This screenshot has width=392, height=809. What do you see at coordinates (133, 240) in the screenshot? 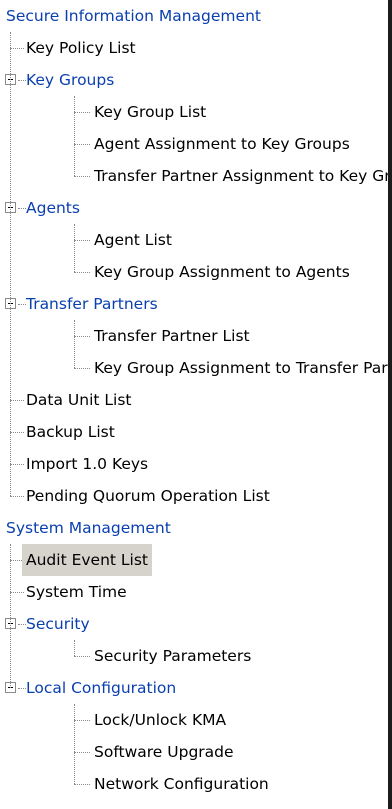
I see `tree-item-agent-list-label: Agent List` at bounding box center [133, 240].